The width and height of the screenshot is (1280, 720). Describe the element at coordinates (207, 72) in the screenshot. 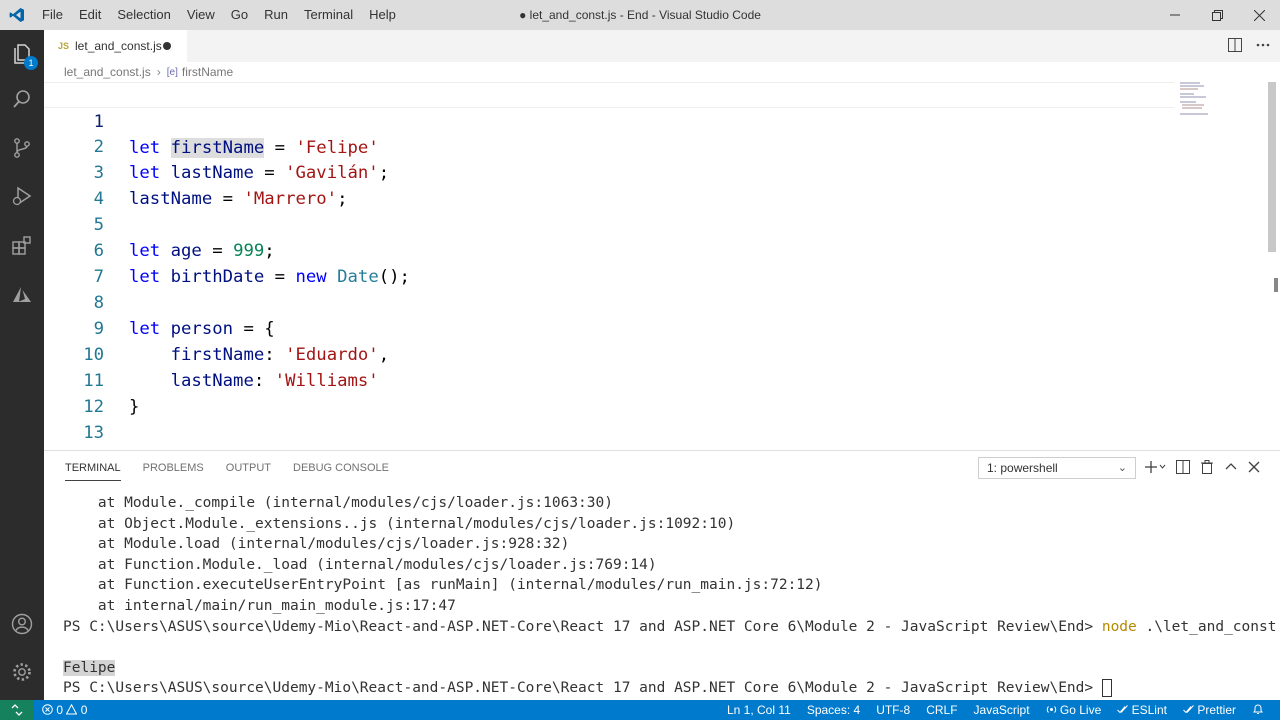

I see `breadcrumb-symbol: firstName` at that location.